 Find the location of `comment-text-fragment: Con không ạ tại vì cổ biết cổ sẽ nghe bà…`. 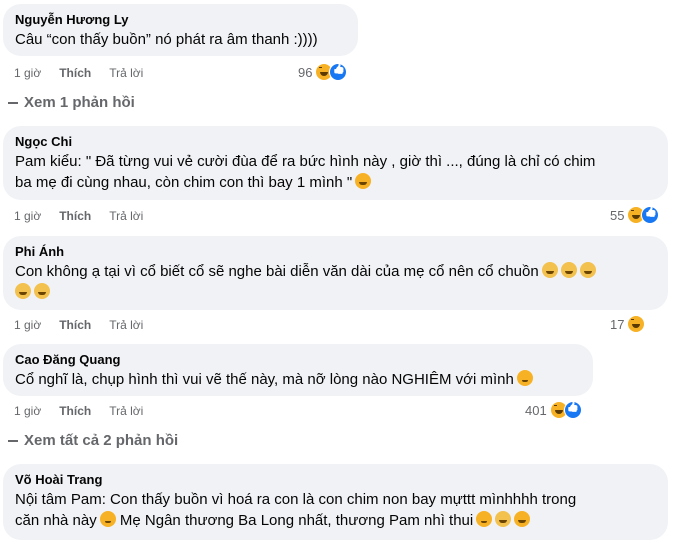

comment-text-fragment: Con không ạ tại vì cổ biết cổ sẽ nghe bà… is located at coordinates (277, 271).